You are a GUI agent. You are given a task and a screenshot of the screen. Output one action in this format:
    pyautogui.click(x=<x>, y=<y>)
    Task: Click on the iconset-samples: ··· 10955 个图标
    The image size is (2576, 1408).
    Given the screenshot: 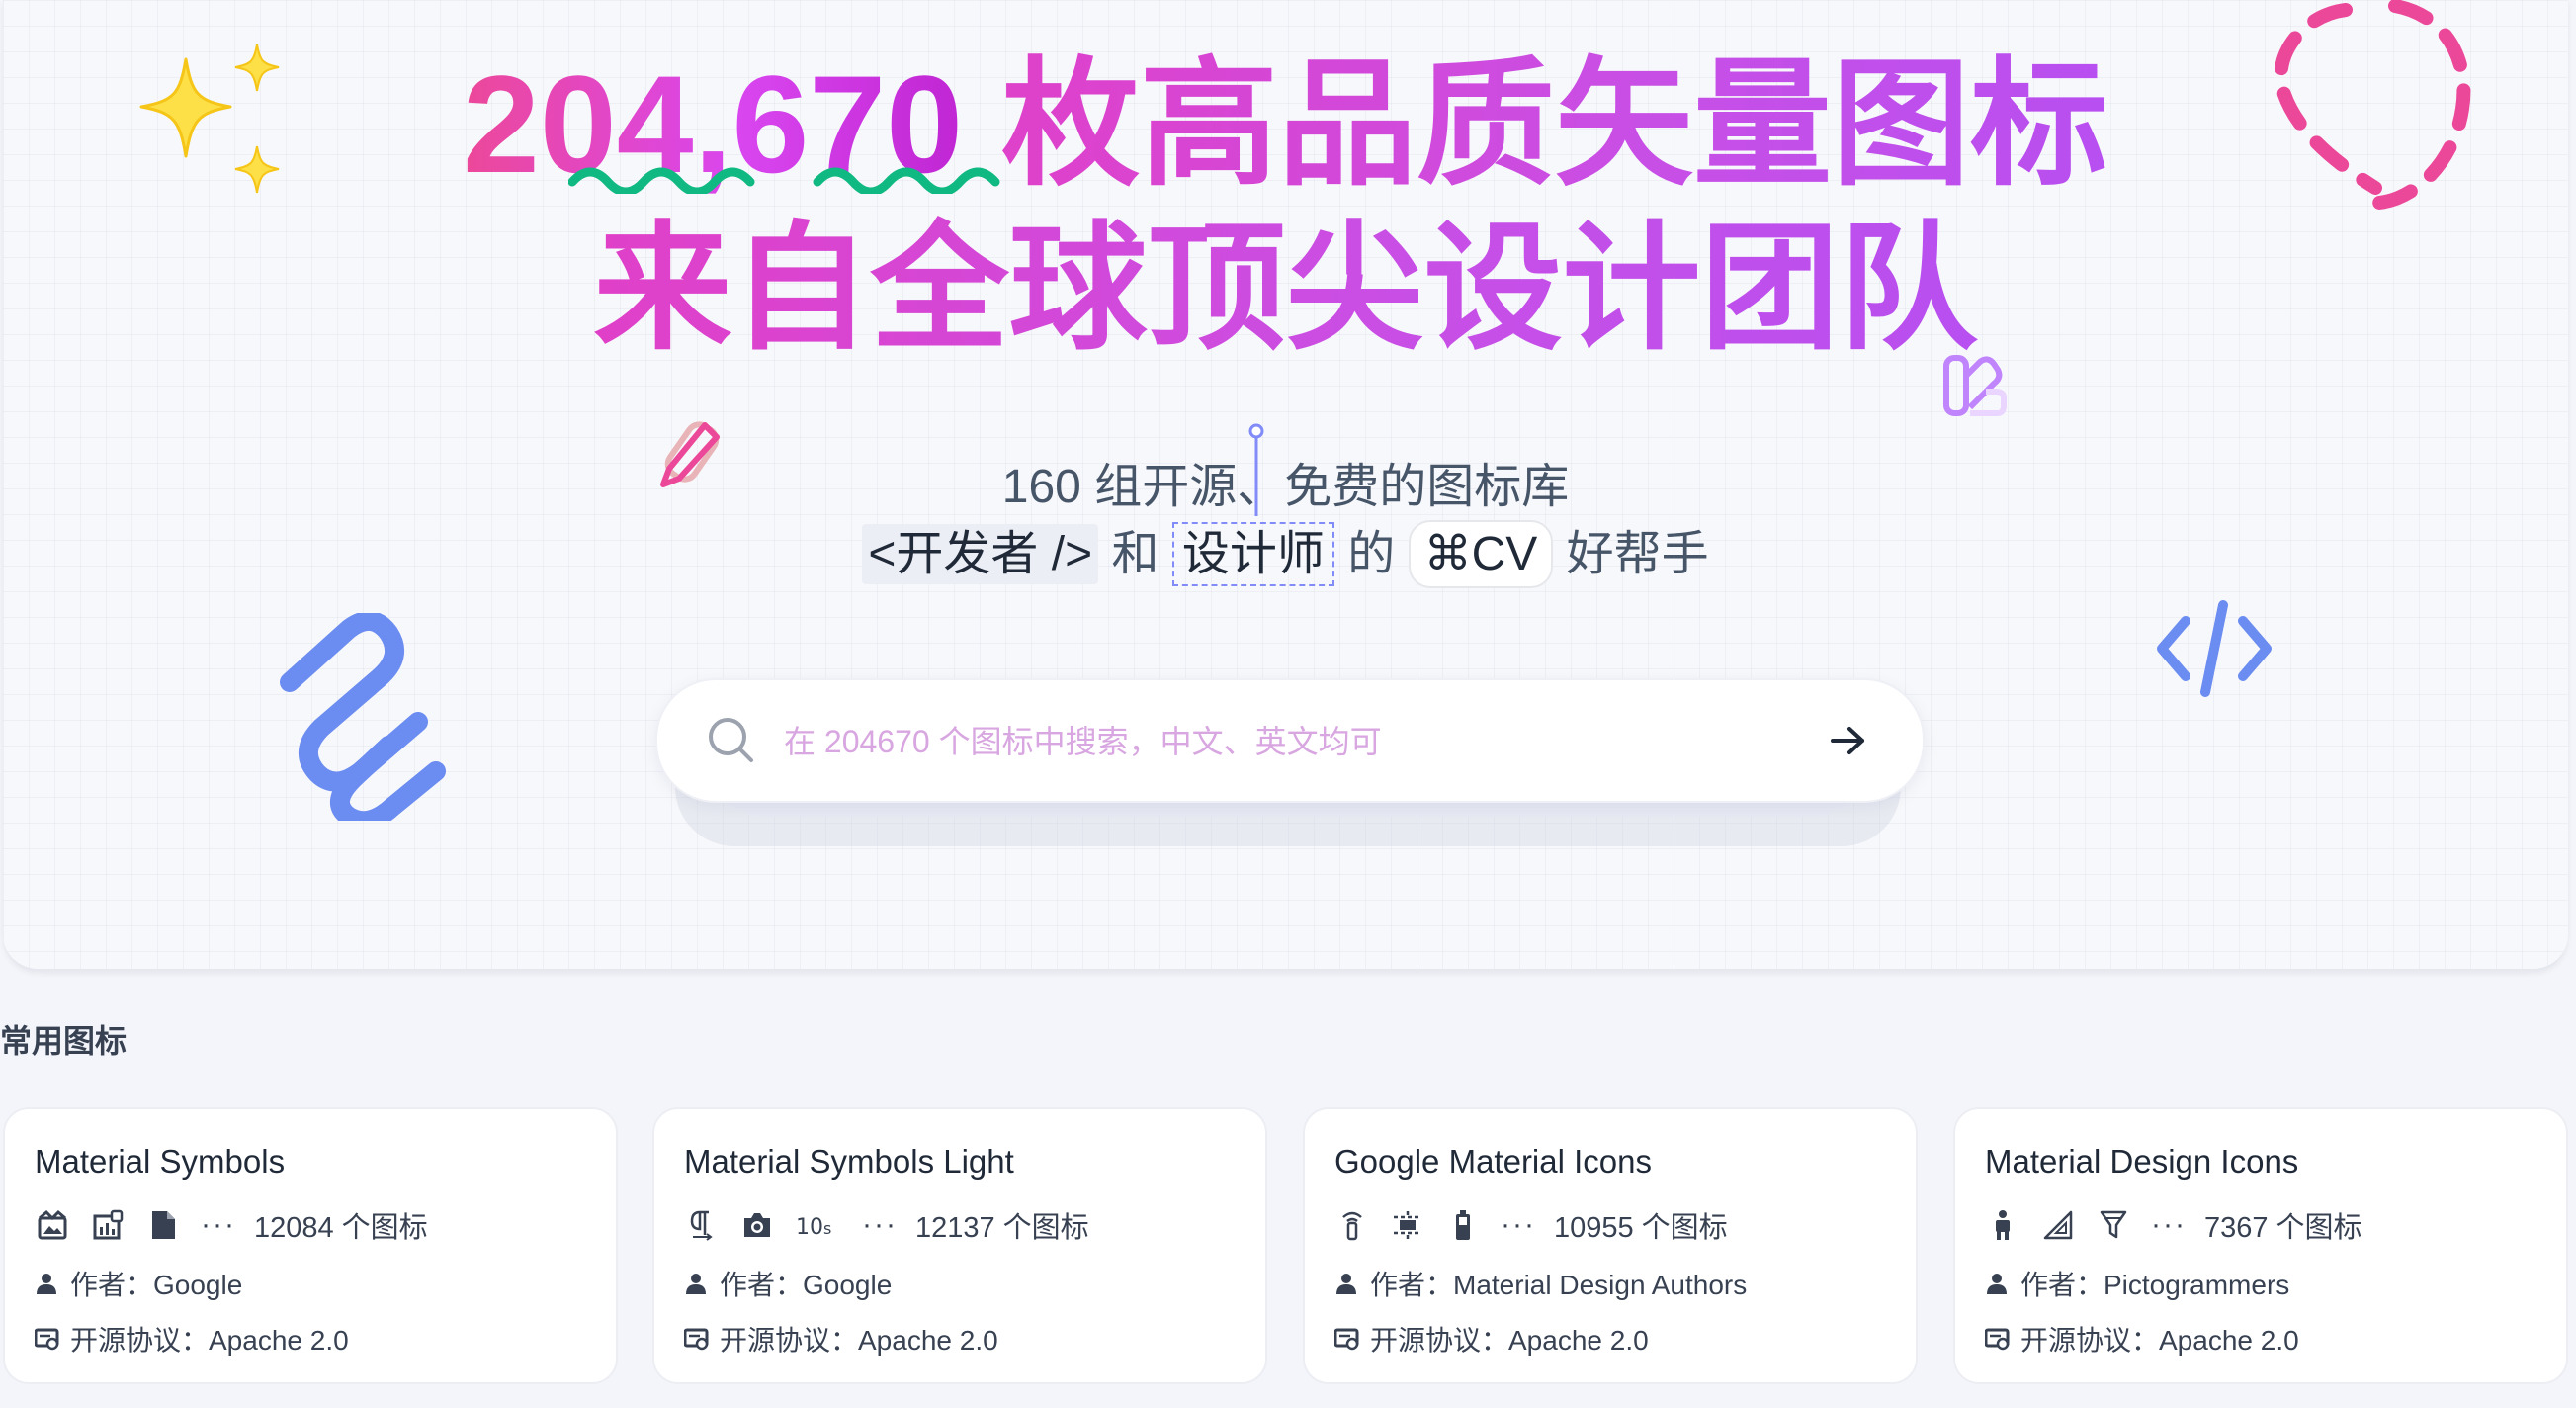 What is the action you would take?
    pyautogui.click(x=1531, y=1225)
    